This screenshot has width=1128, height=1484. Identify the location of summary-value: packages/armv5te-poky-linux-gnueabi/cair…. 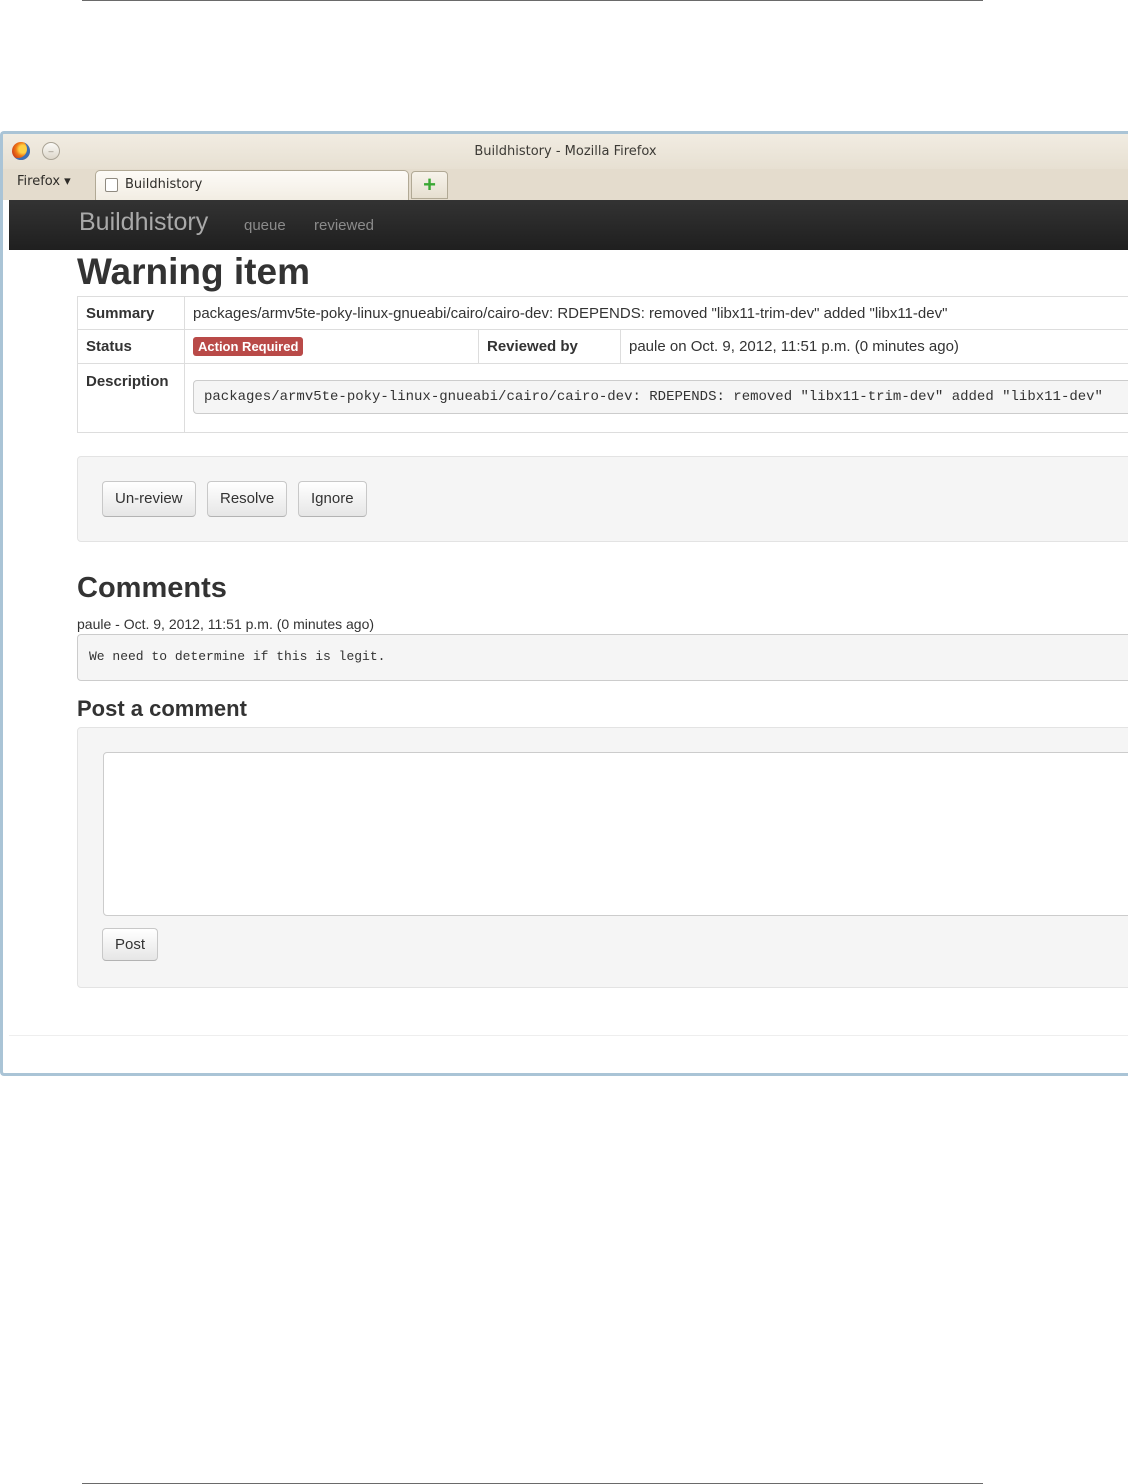
(656, 313).